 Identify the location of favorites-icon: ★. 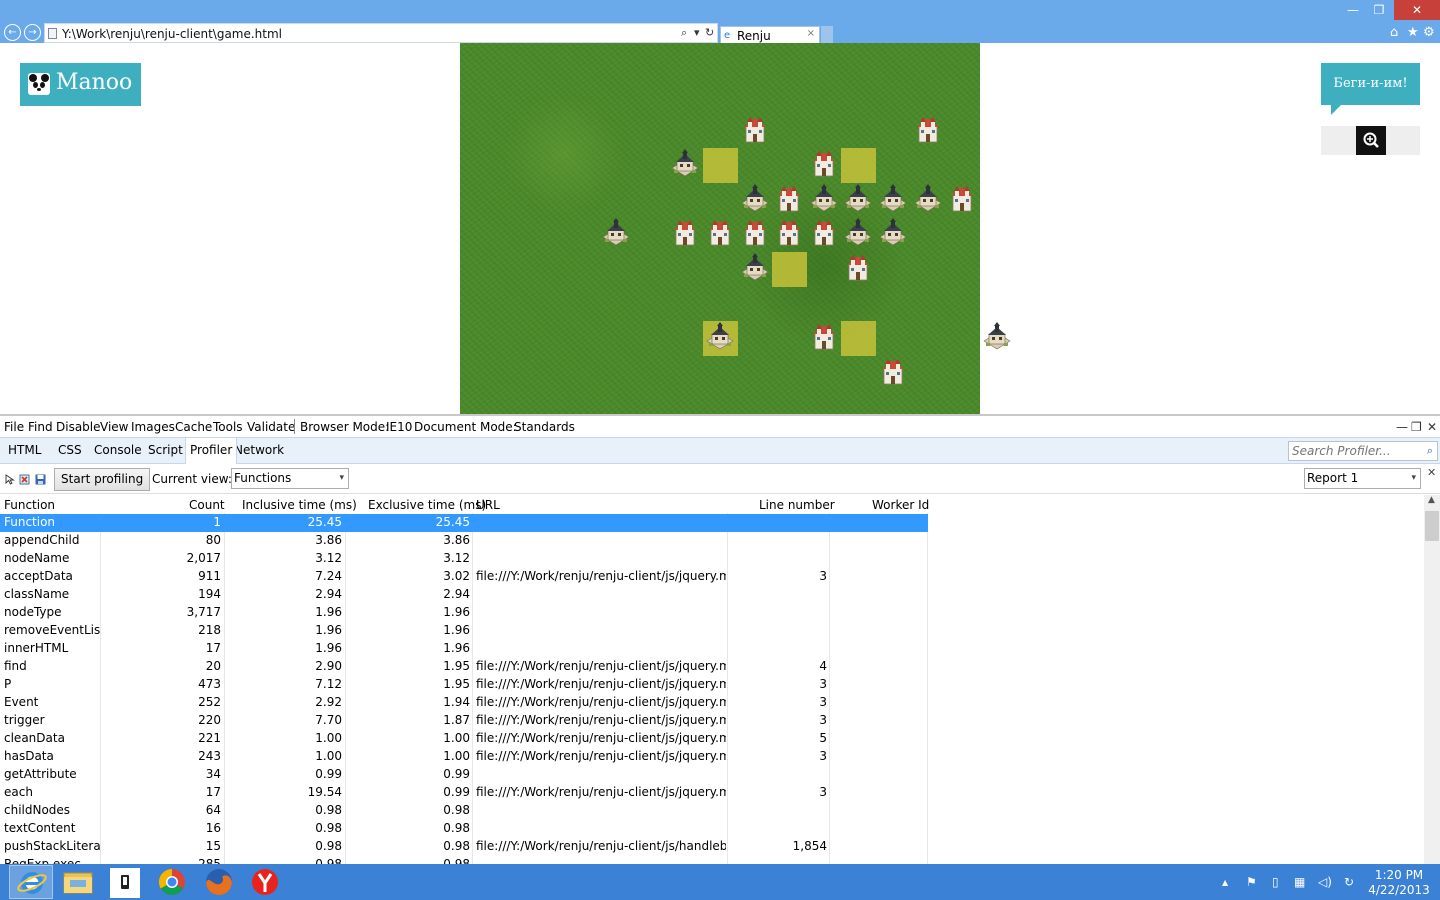
(1413, 32).